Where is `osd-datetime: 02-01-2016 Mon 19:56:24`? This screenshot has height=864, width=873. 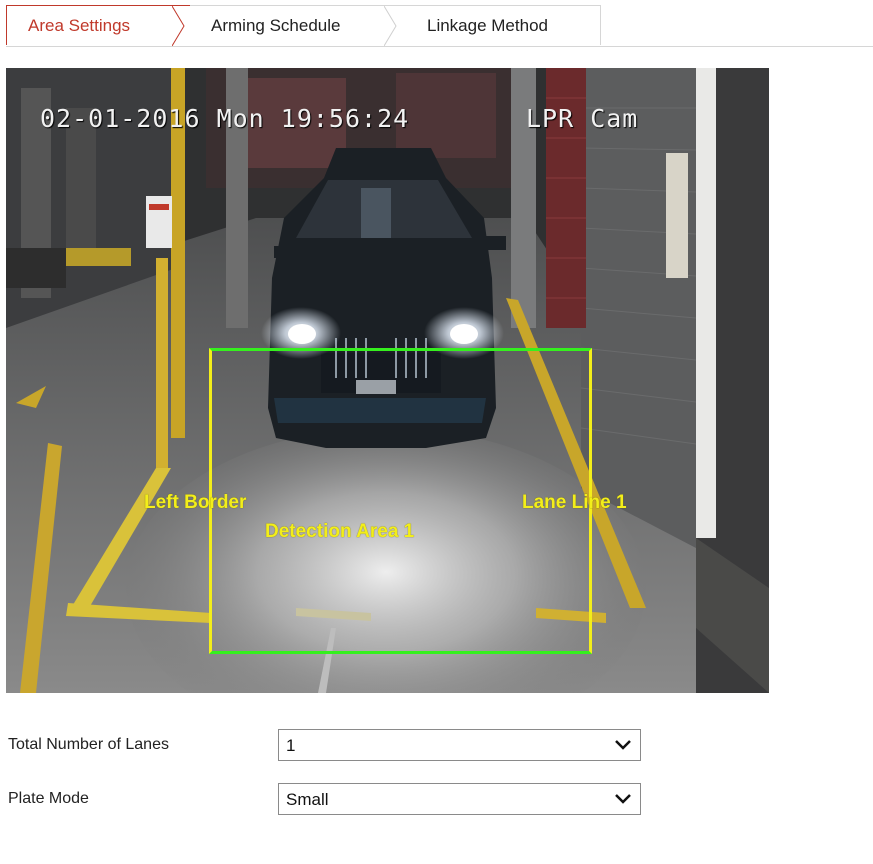 osd-datetime: 02-01-2016 Mon 19:56:24 is located at coordinates (225, 118).